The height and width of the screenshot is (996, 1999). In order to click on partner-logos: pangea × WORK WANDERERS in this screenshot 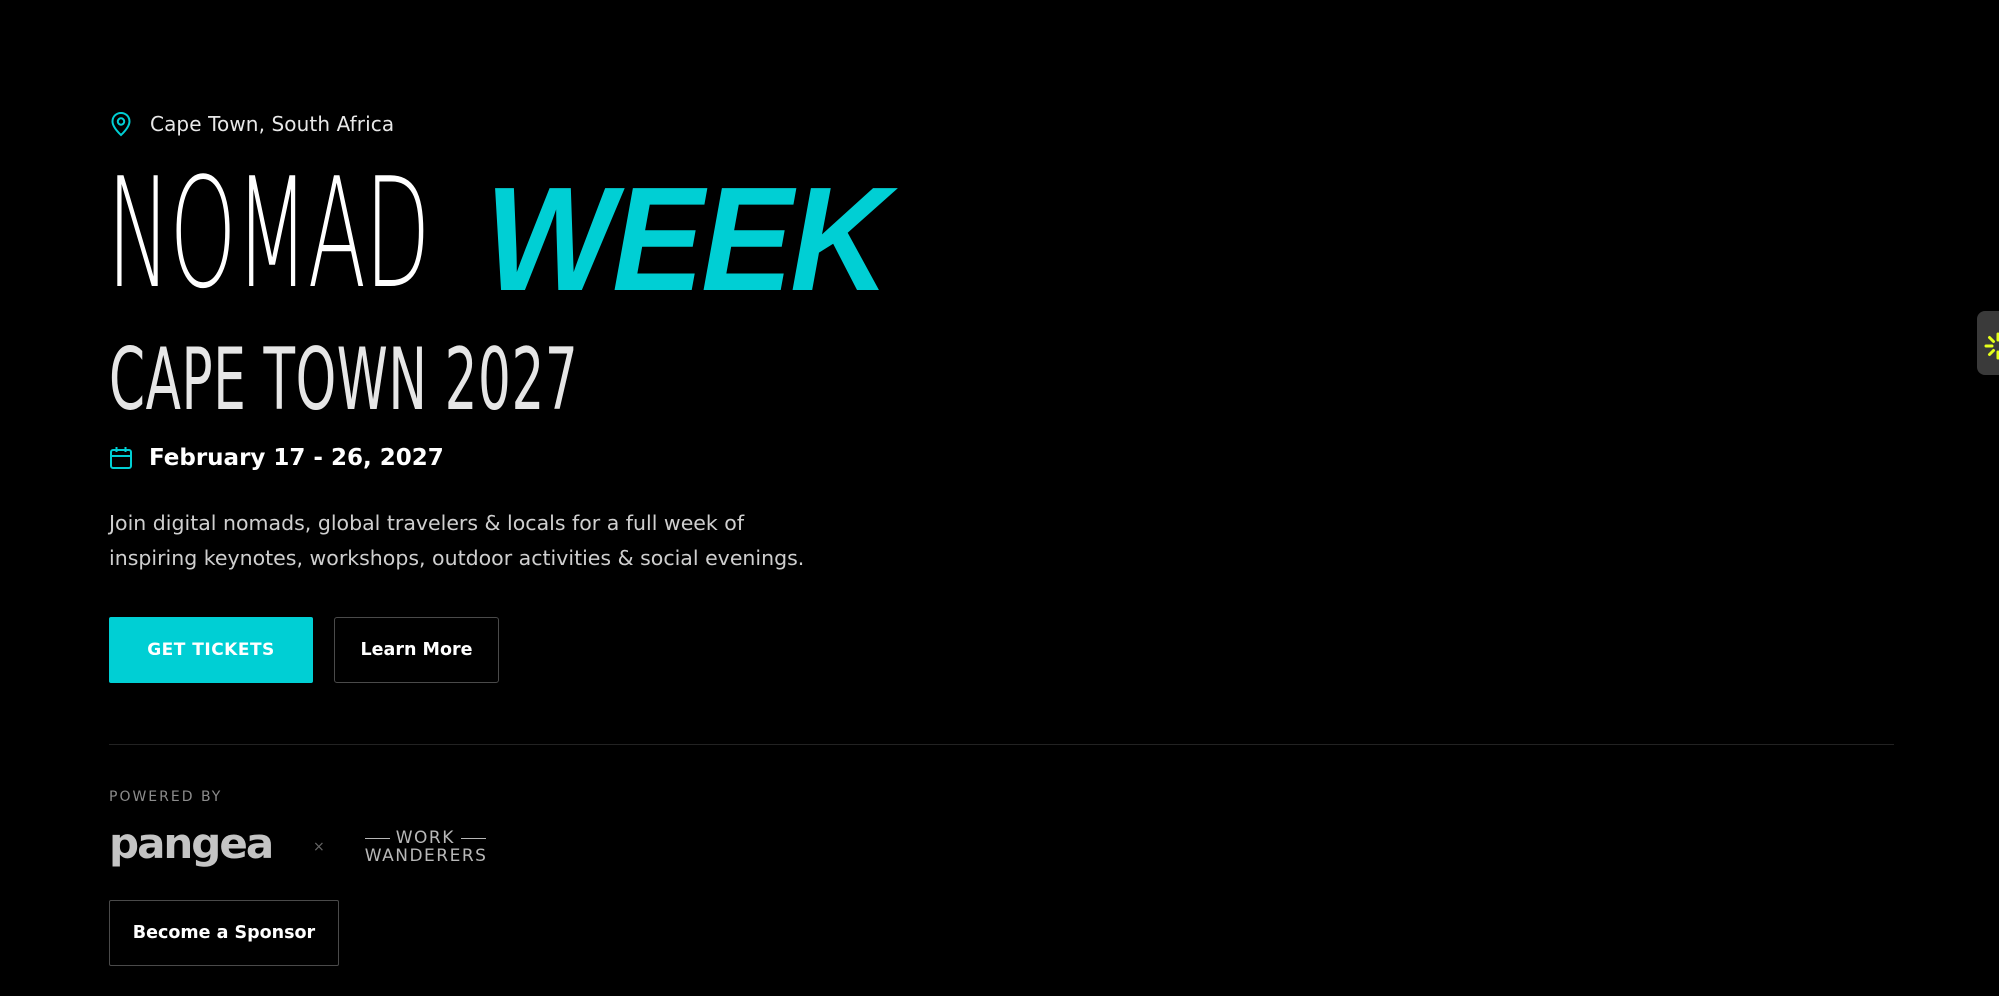, I will do `click(298, 847)`.